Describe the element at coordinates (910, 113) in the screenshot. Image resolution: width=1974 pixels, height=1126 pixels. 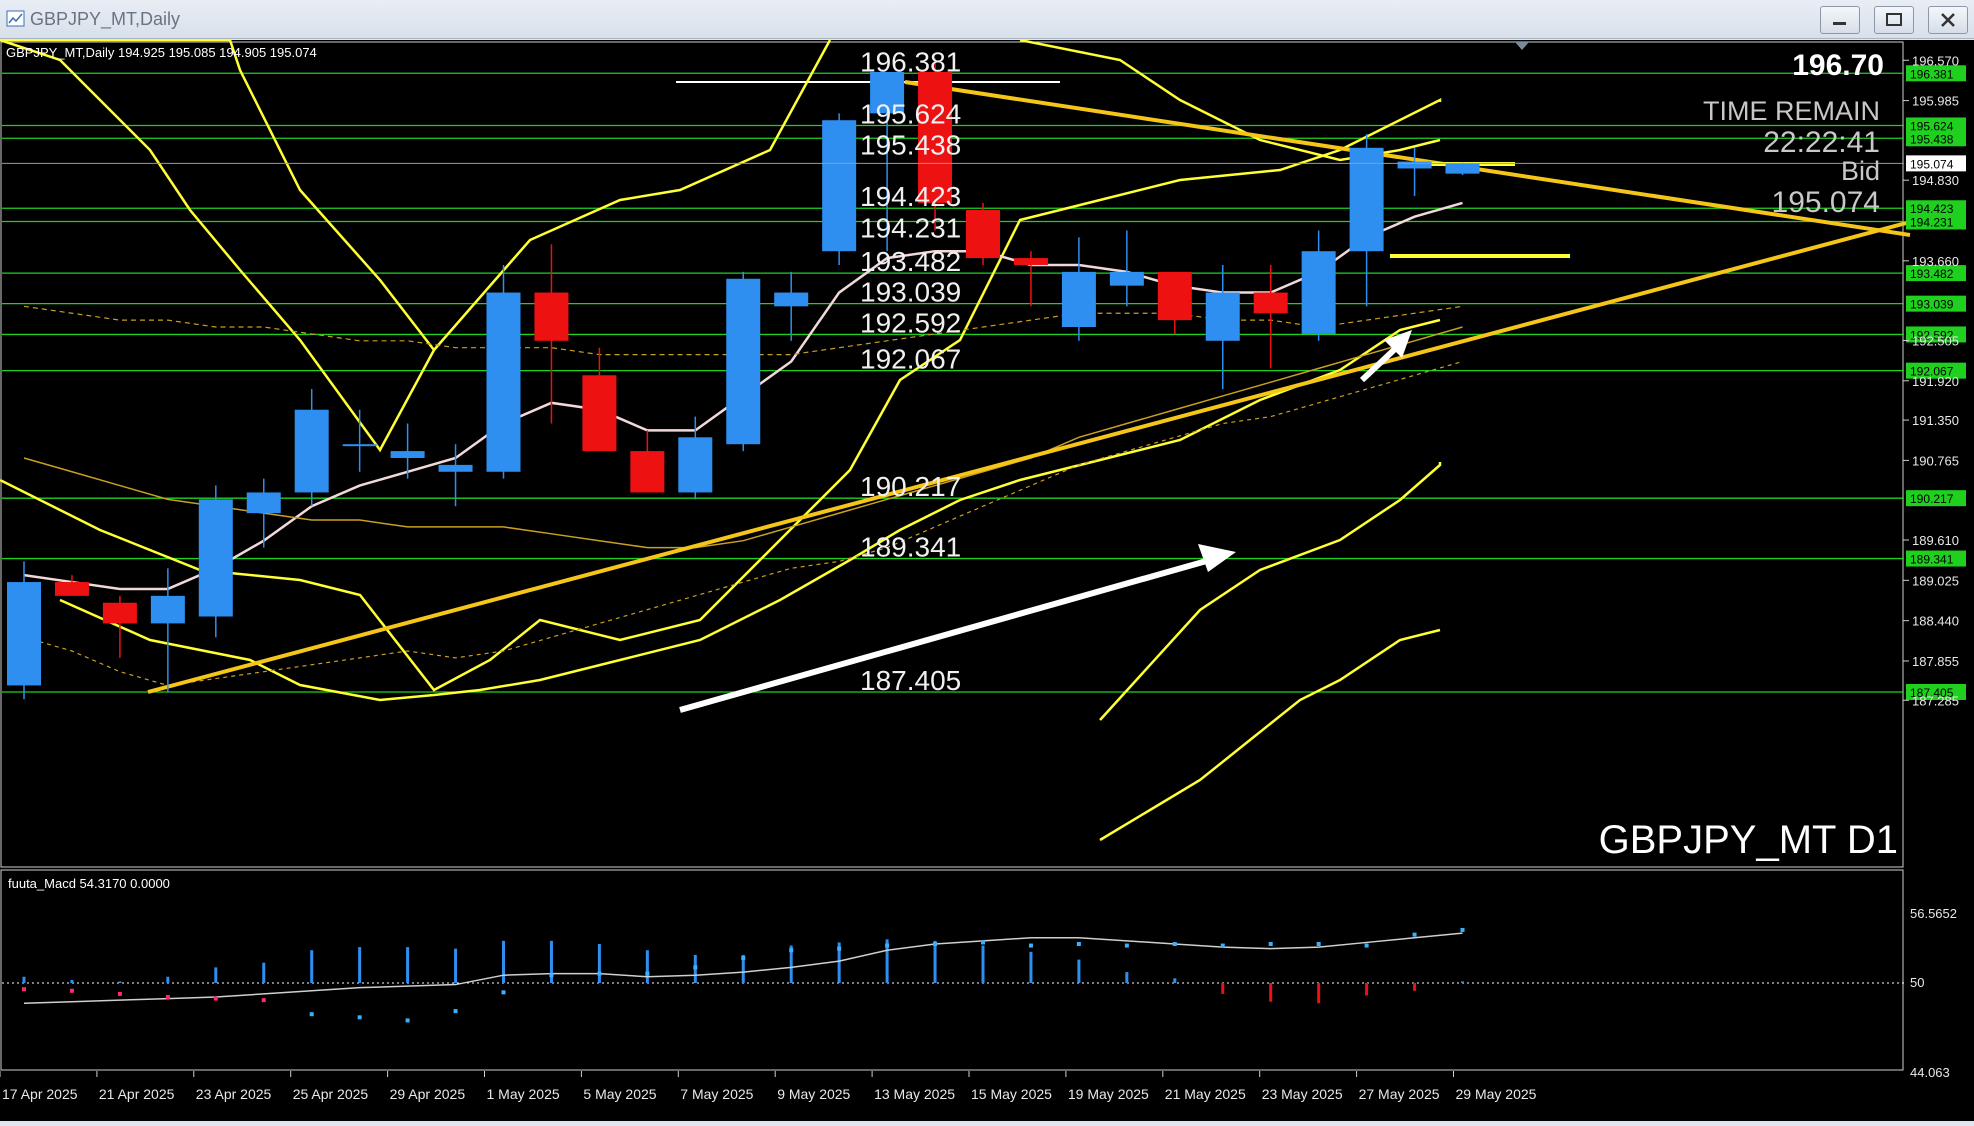
I see `level-label-195.624: 195.624` at that location.